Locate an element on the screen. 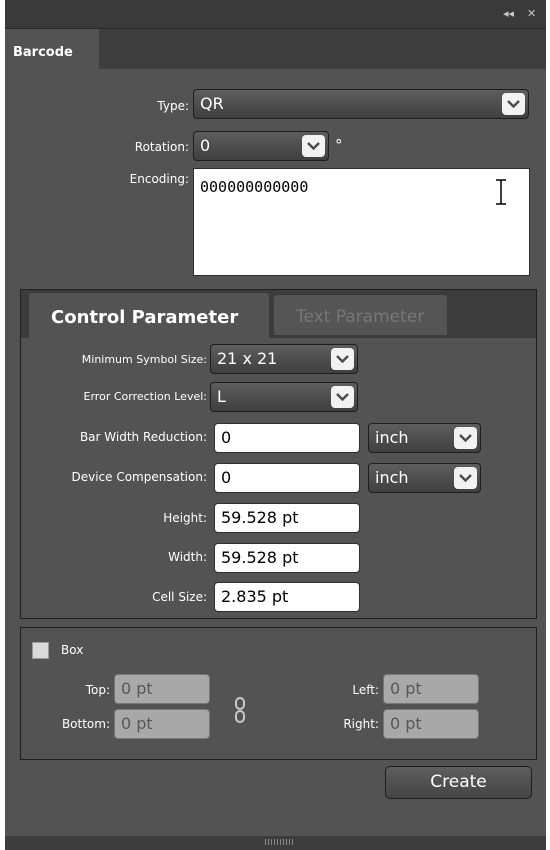 This screenshot has height=850, width=550. top-input: 0 pt is located at coordinates (162, 689).